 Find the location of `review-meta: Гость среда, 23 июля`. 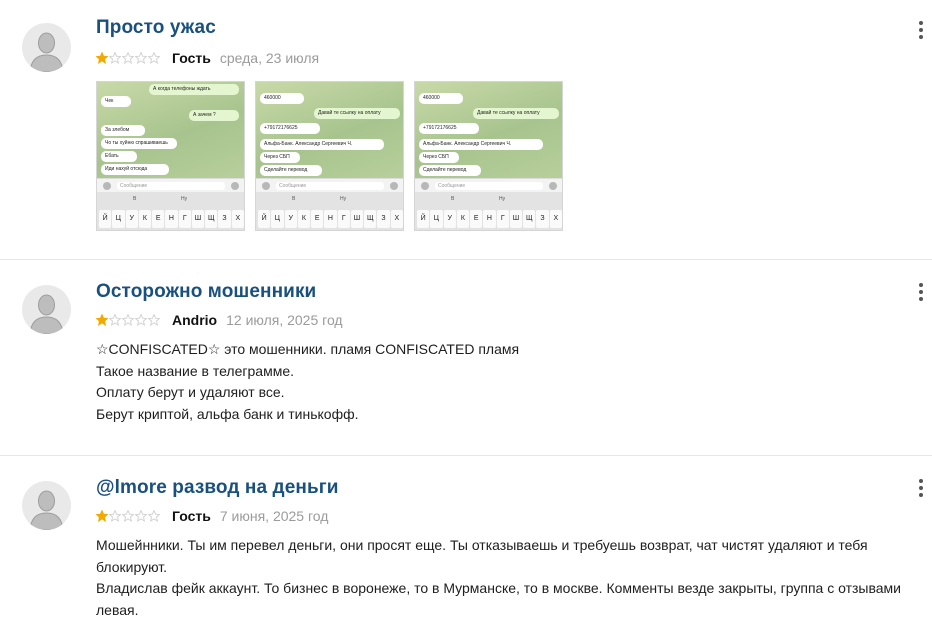

review-meta: Гость среда, 23 июля is located at coordinates (207, 58).